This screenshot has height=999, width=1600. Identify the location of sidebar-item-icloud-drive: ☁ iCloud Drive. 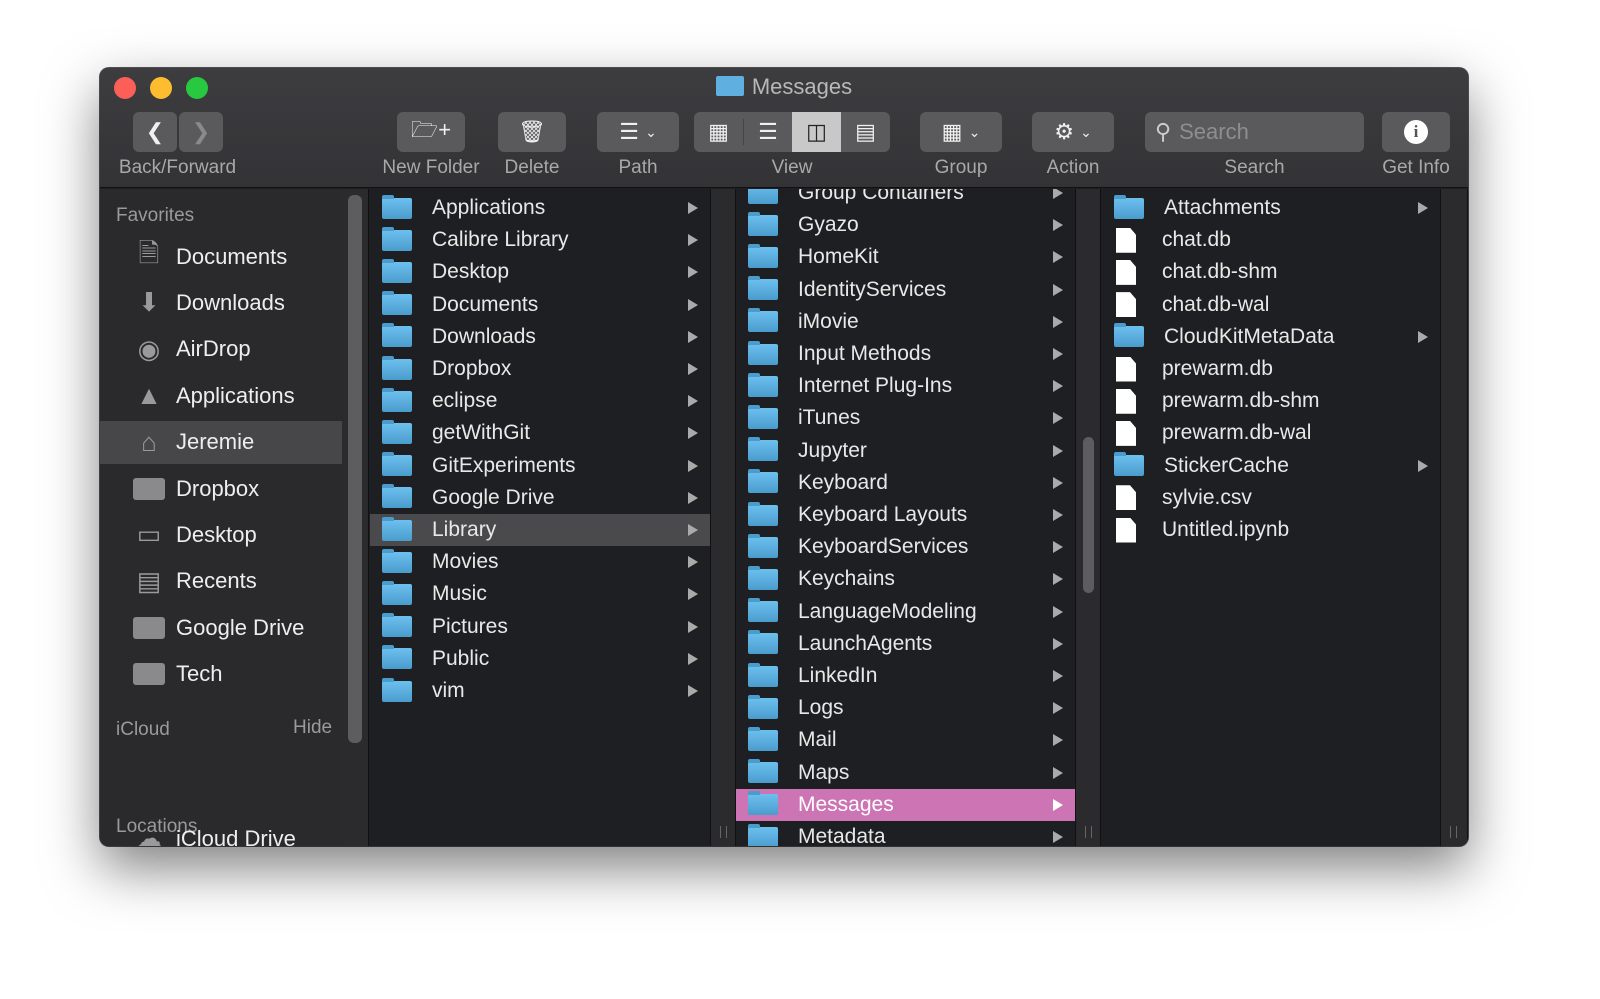
(221, 831).